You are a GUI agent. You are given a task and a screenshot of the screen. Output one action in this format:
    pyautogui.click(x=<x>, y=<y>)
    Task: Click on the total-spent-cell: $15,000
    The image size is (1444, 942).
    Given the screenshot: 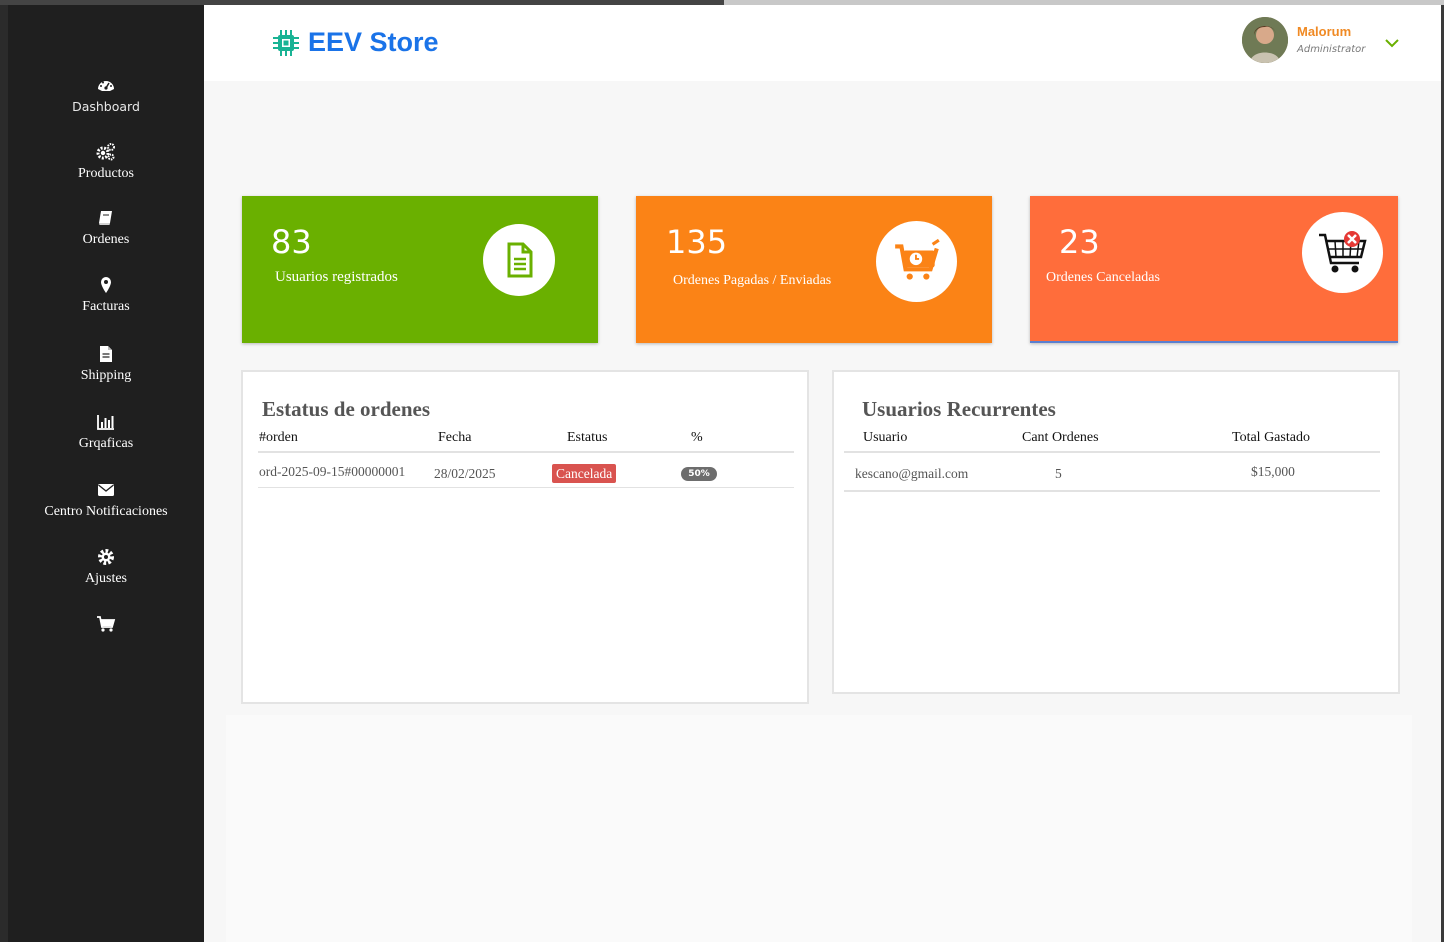 What is the action you would take?
    pyautogui.click(x=1273, y=471)
    